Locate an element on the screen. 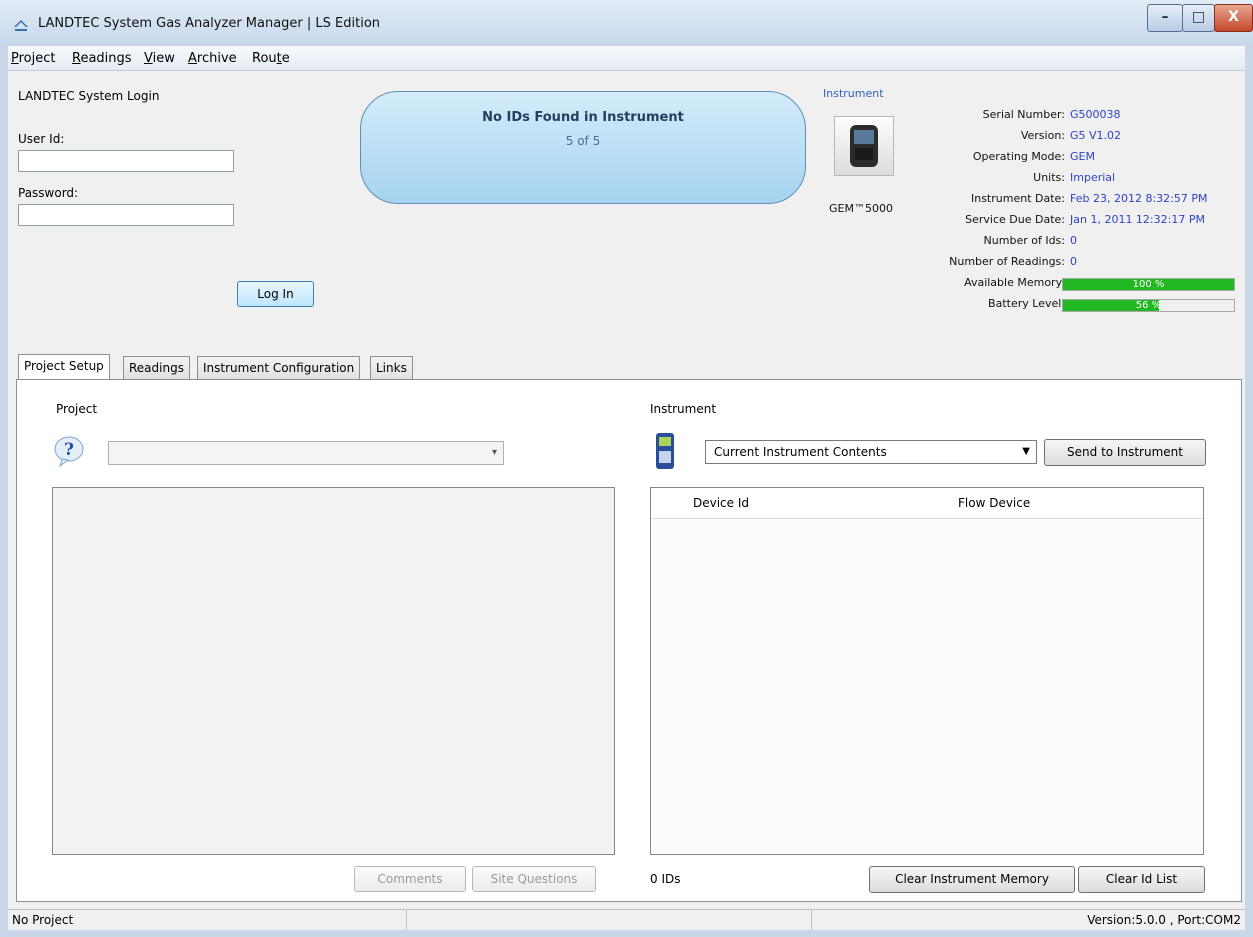 This screenshot has width=1253, height=937. status-bar: No Project Version:5.0.0 , Port:COM2 is located at coordinates (626, 919).